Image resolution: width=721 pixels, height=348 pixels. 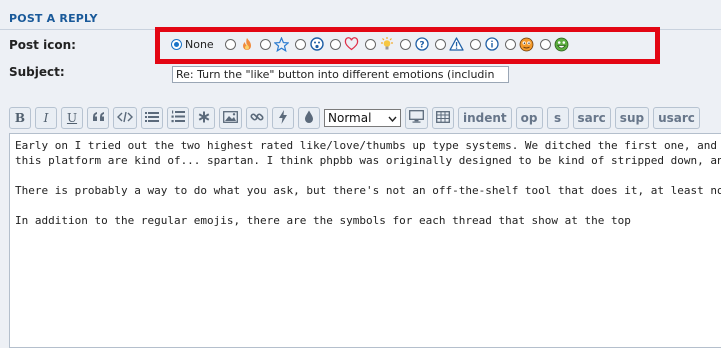 I want to click on radio-warning, so click(x=440, y=44).